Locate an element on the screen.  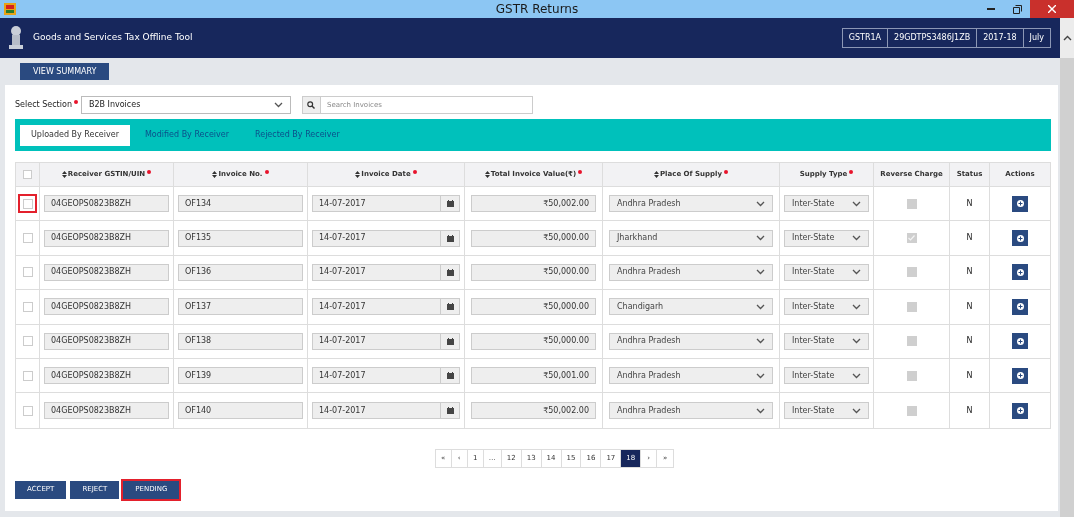
section-label: Select Section is located at coordinates (43, 105).